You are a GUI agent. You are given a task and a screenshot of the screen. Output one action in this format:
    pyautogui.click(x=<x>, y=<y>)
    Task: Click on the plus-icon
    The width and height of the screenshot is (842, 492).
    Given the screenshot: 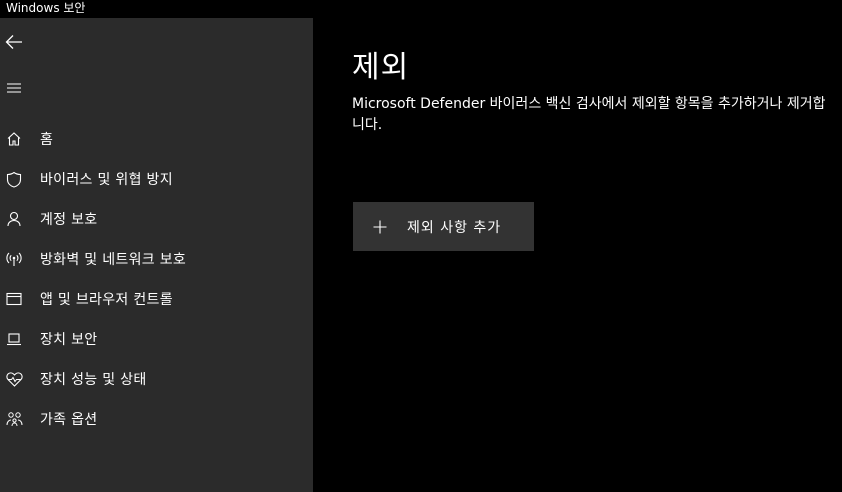 What is the action you would take?
    pyautogui.click(x=380, y=227)
    